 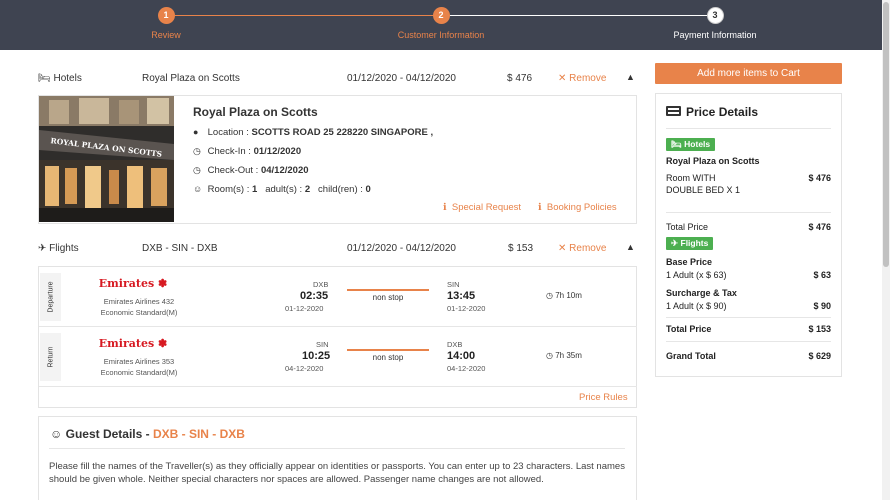 What do you see at coordinates (819, 178) in the screenshot?
I see `room-price: $ 476` at bounding box center [819, 178].